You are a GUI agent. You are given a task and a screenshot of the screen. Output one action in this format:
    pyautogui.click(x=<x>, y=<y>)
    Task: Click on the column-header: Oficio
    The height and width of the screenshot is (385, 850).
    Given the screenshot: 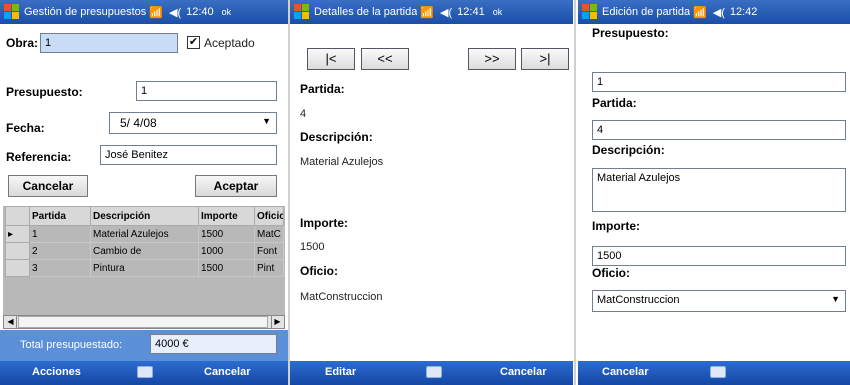 What is the action you would take?
    pyautogui.click(x=269, y=216)
    